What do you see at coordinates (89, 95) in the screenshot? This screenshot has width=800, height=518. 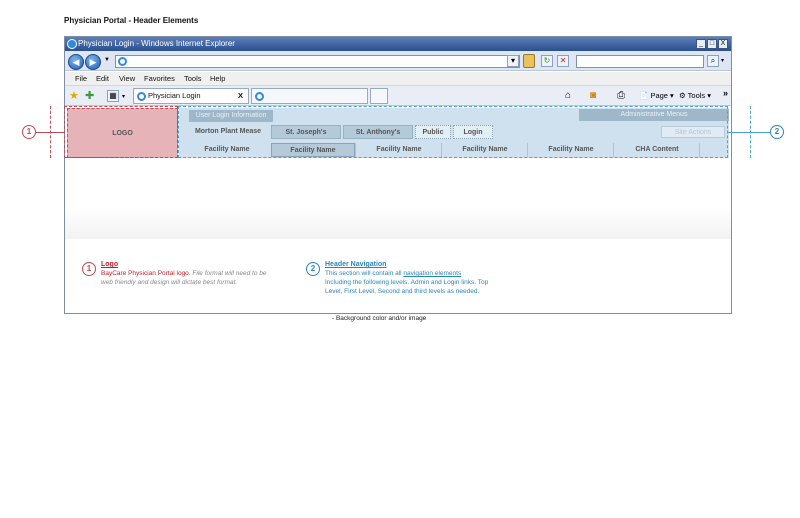 I see `add-favorites-icon: ✚` at bounding box center [89, 95].